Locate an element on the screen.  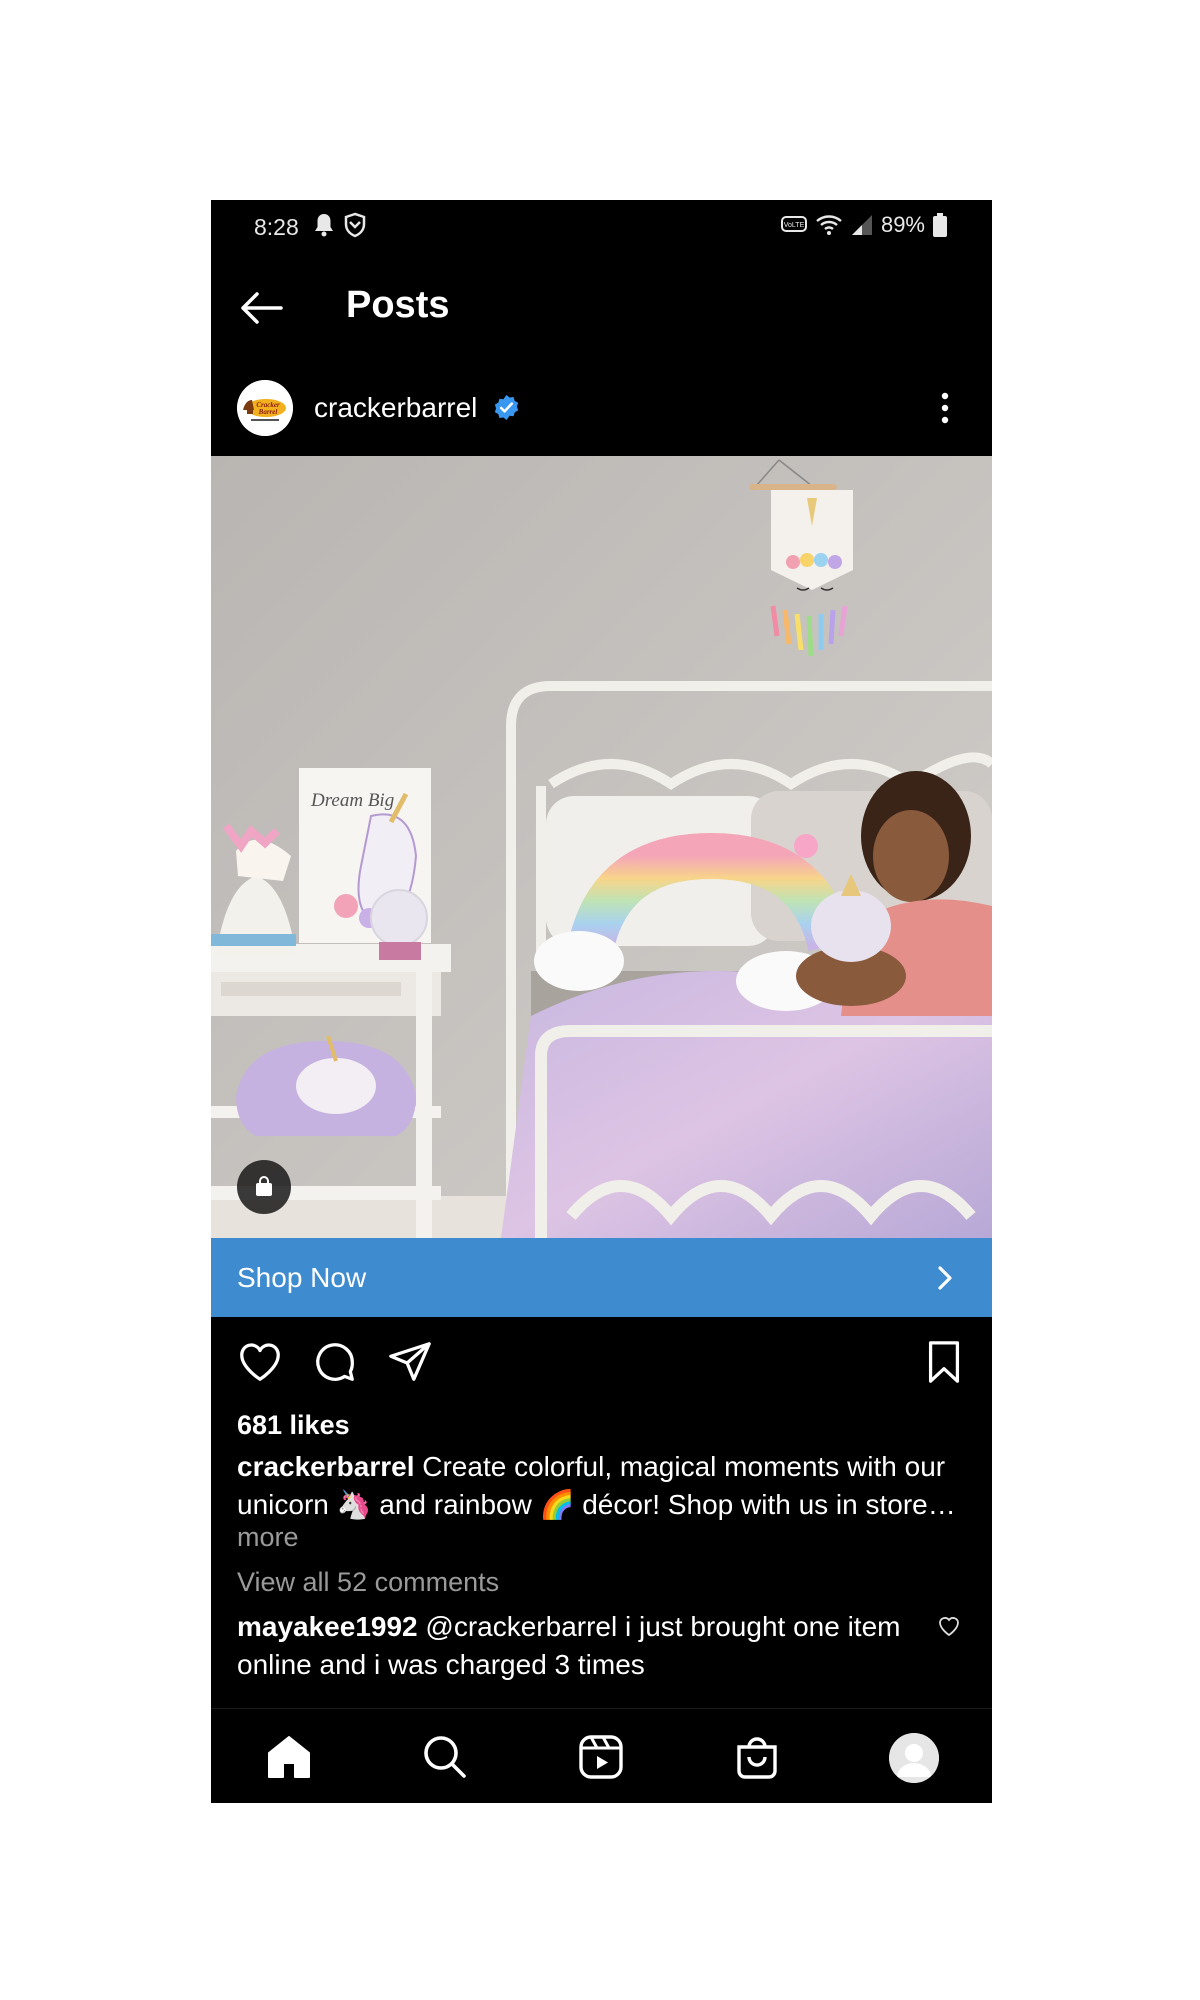
bottom-navigation is located at coordinates (601, 1755).